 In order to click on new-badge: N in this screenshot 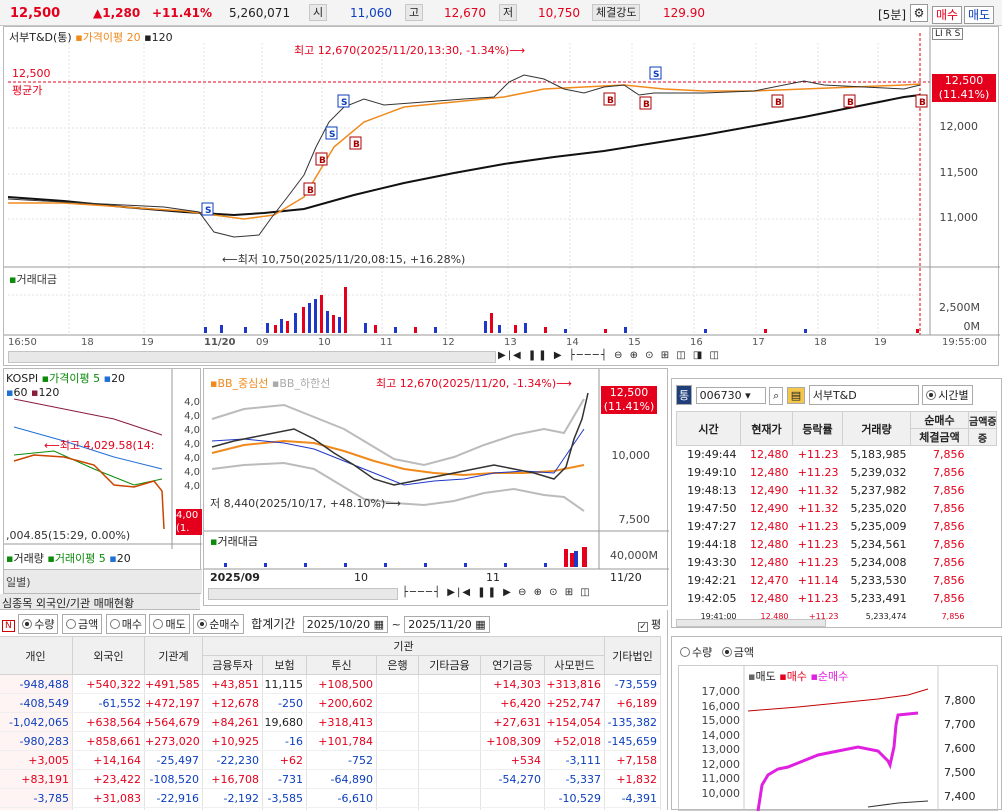, I will do `click(8, 626)`.